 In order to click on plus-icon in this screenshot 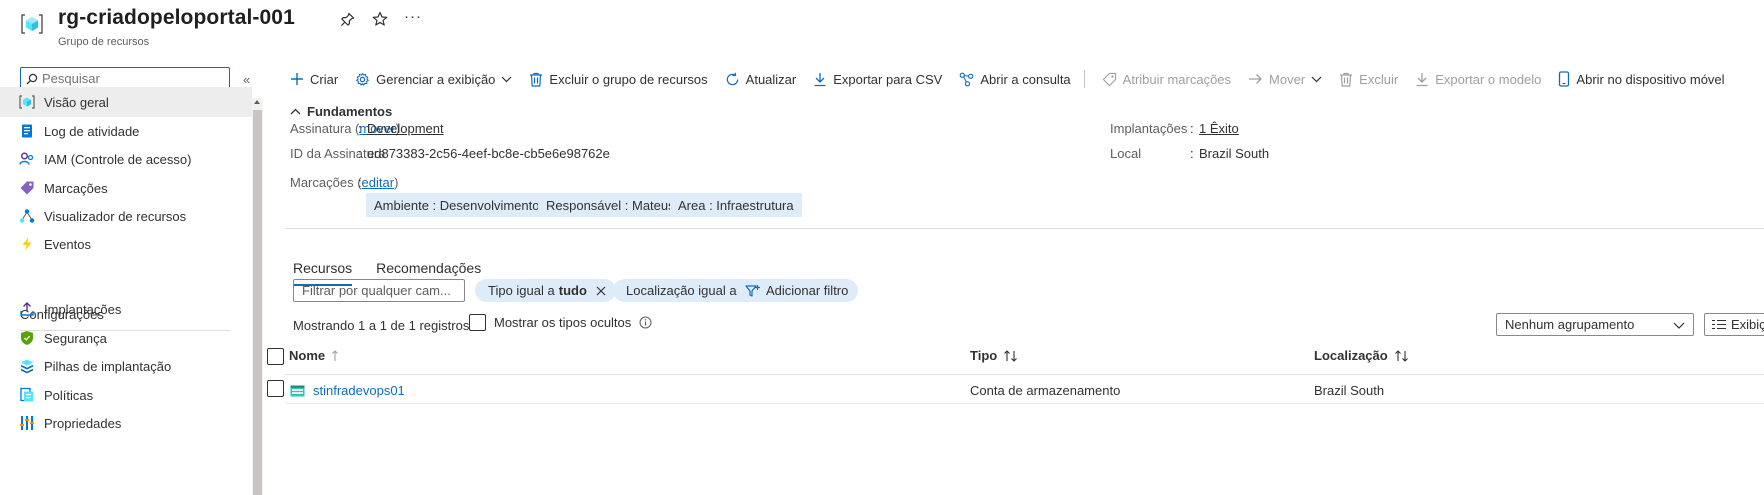, I will do `click(297, 79)`.